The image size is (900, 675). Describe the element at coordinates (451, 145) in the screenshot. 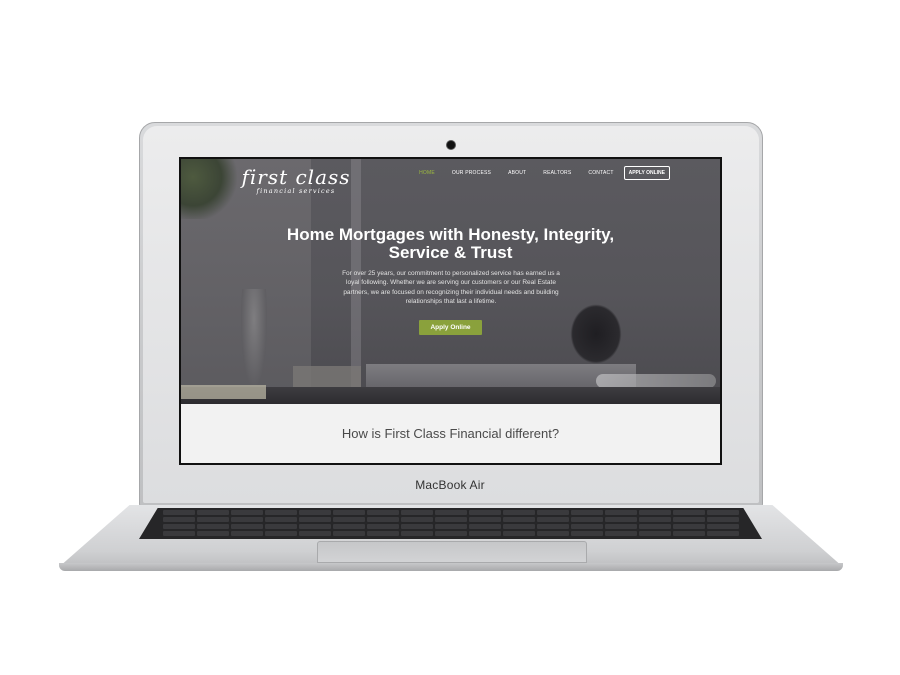

I see `webcam` at that location.